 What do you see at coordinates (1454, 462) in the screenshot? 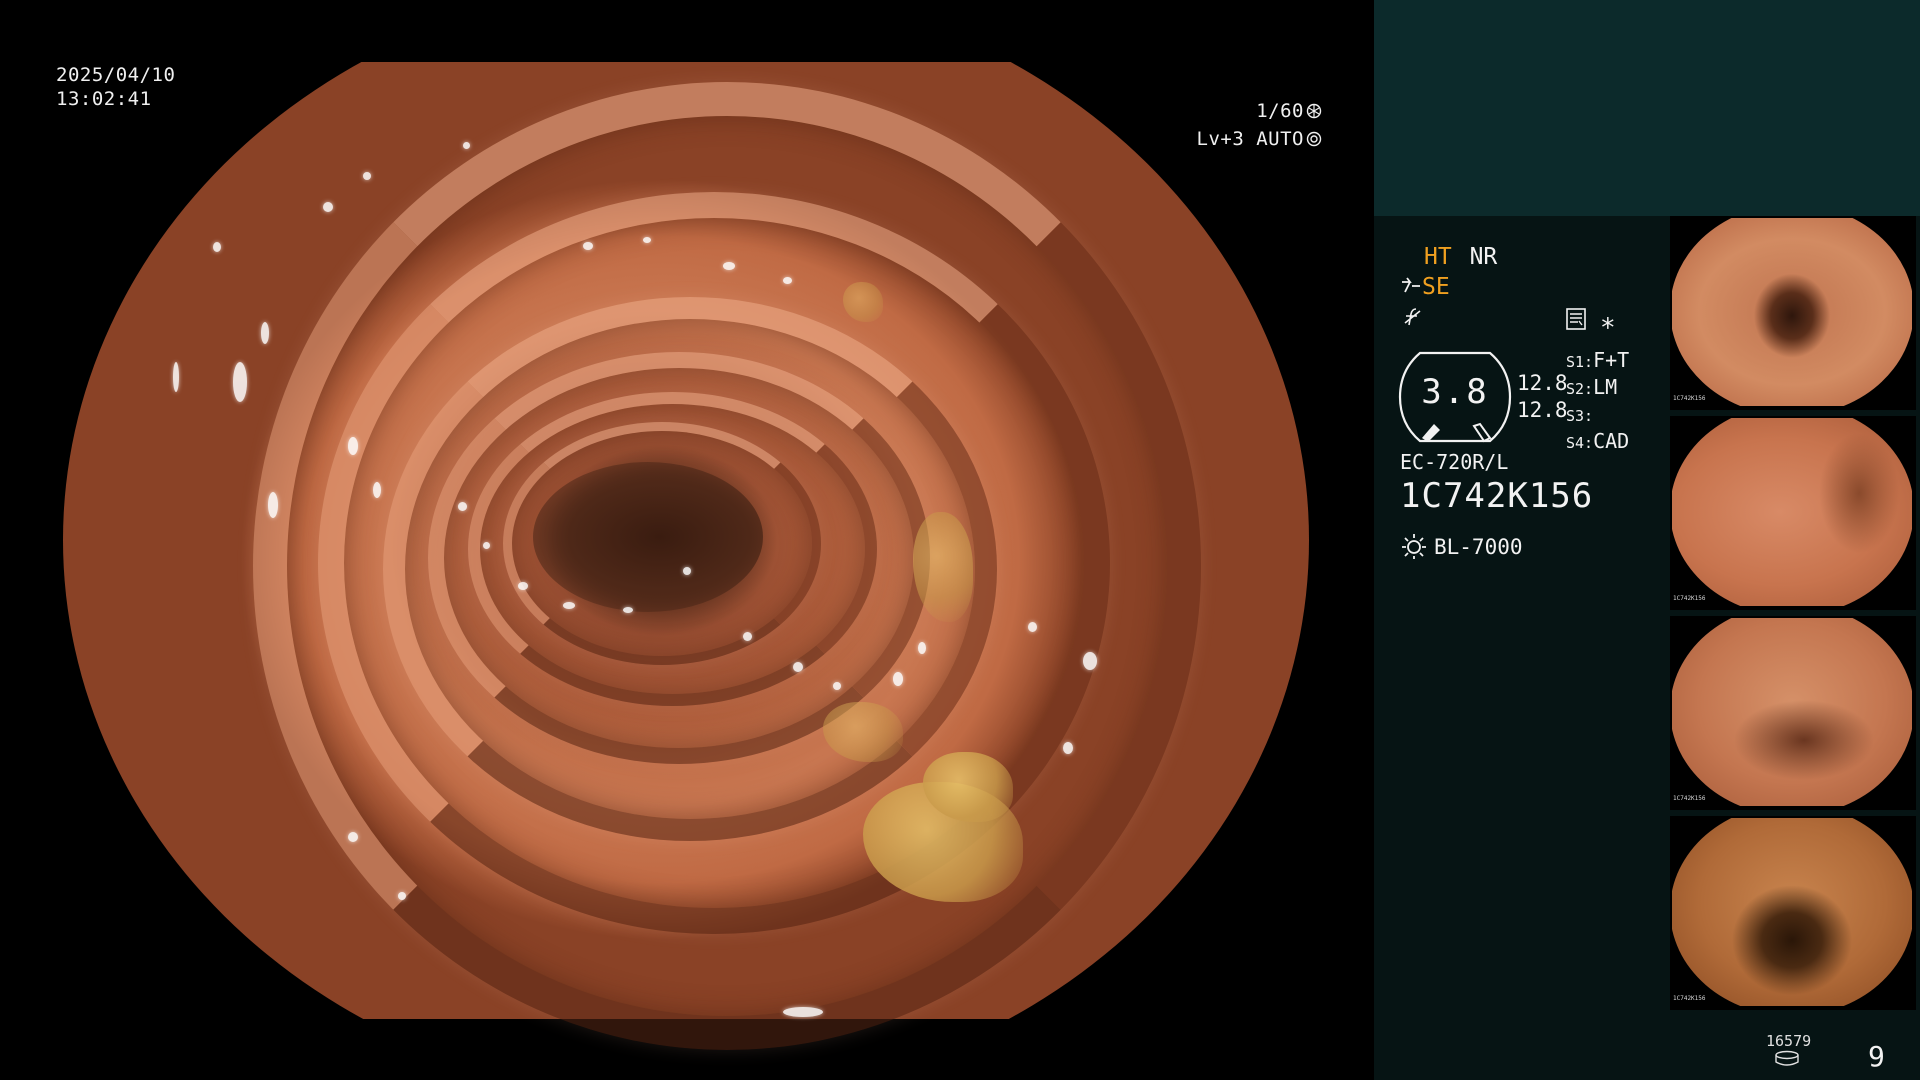
I see `scope-model: EC-720R/L` at bounding box center [1454, 462].